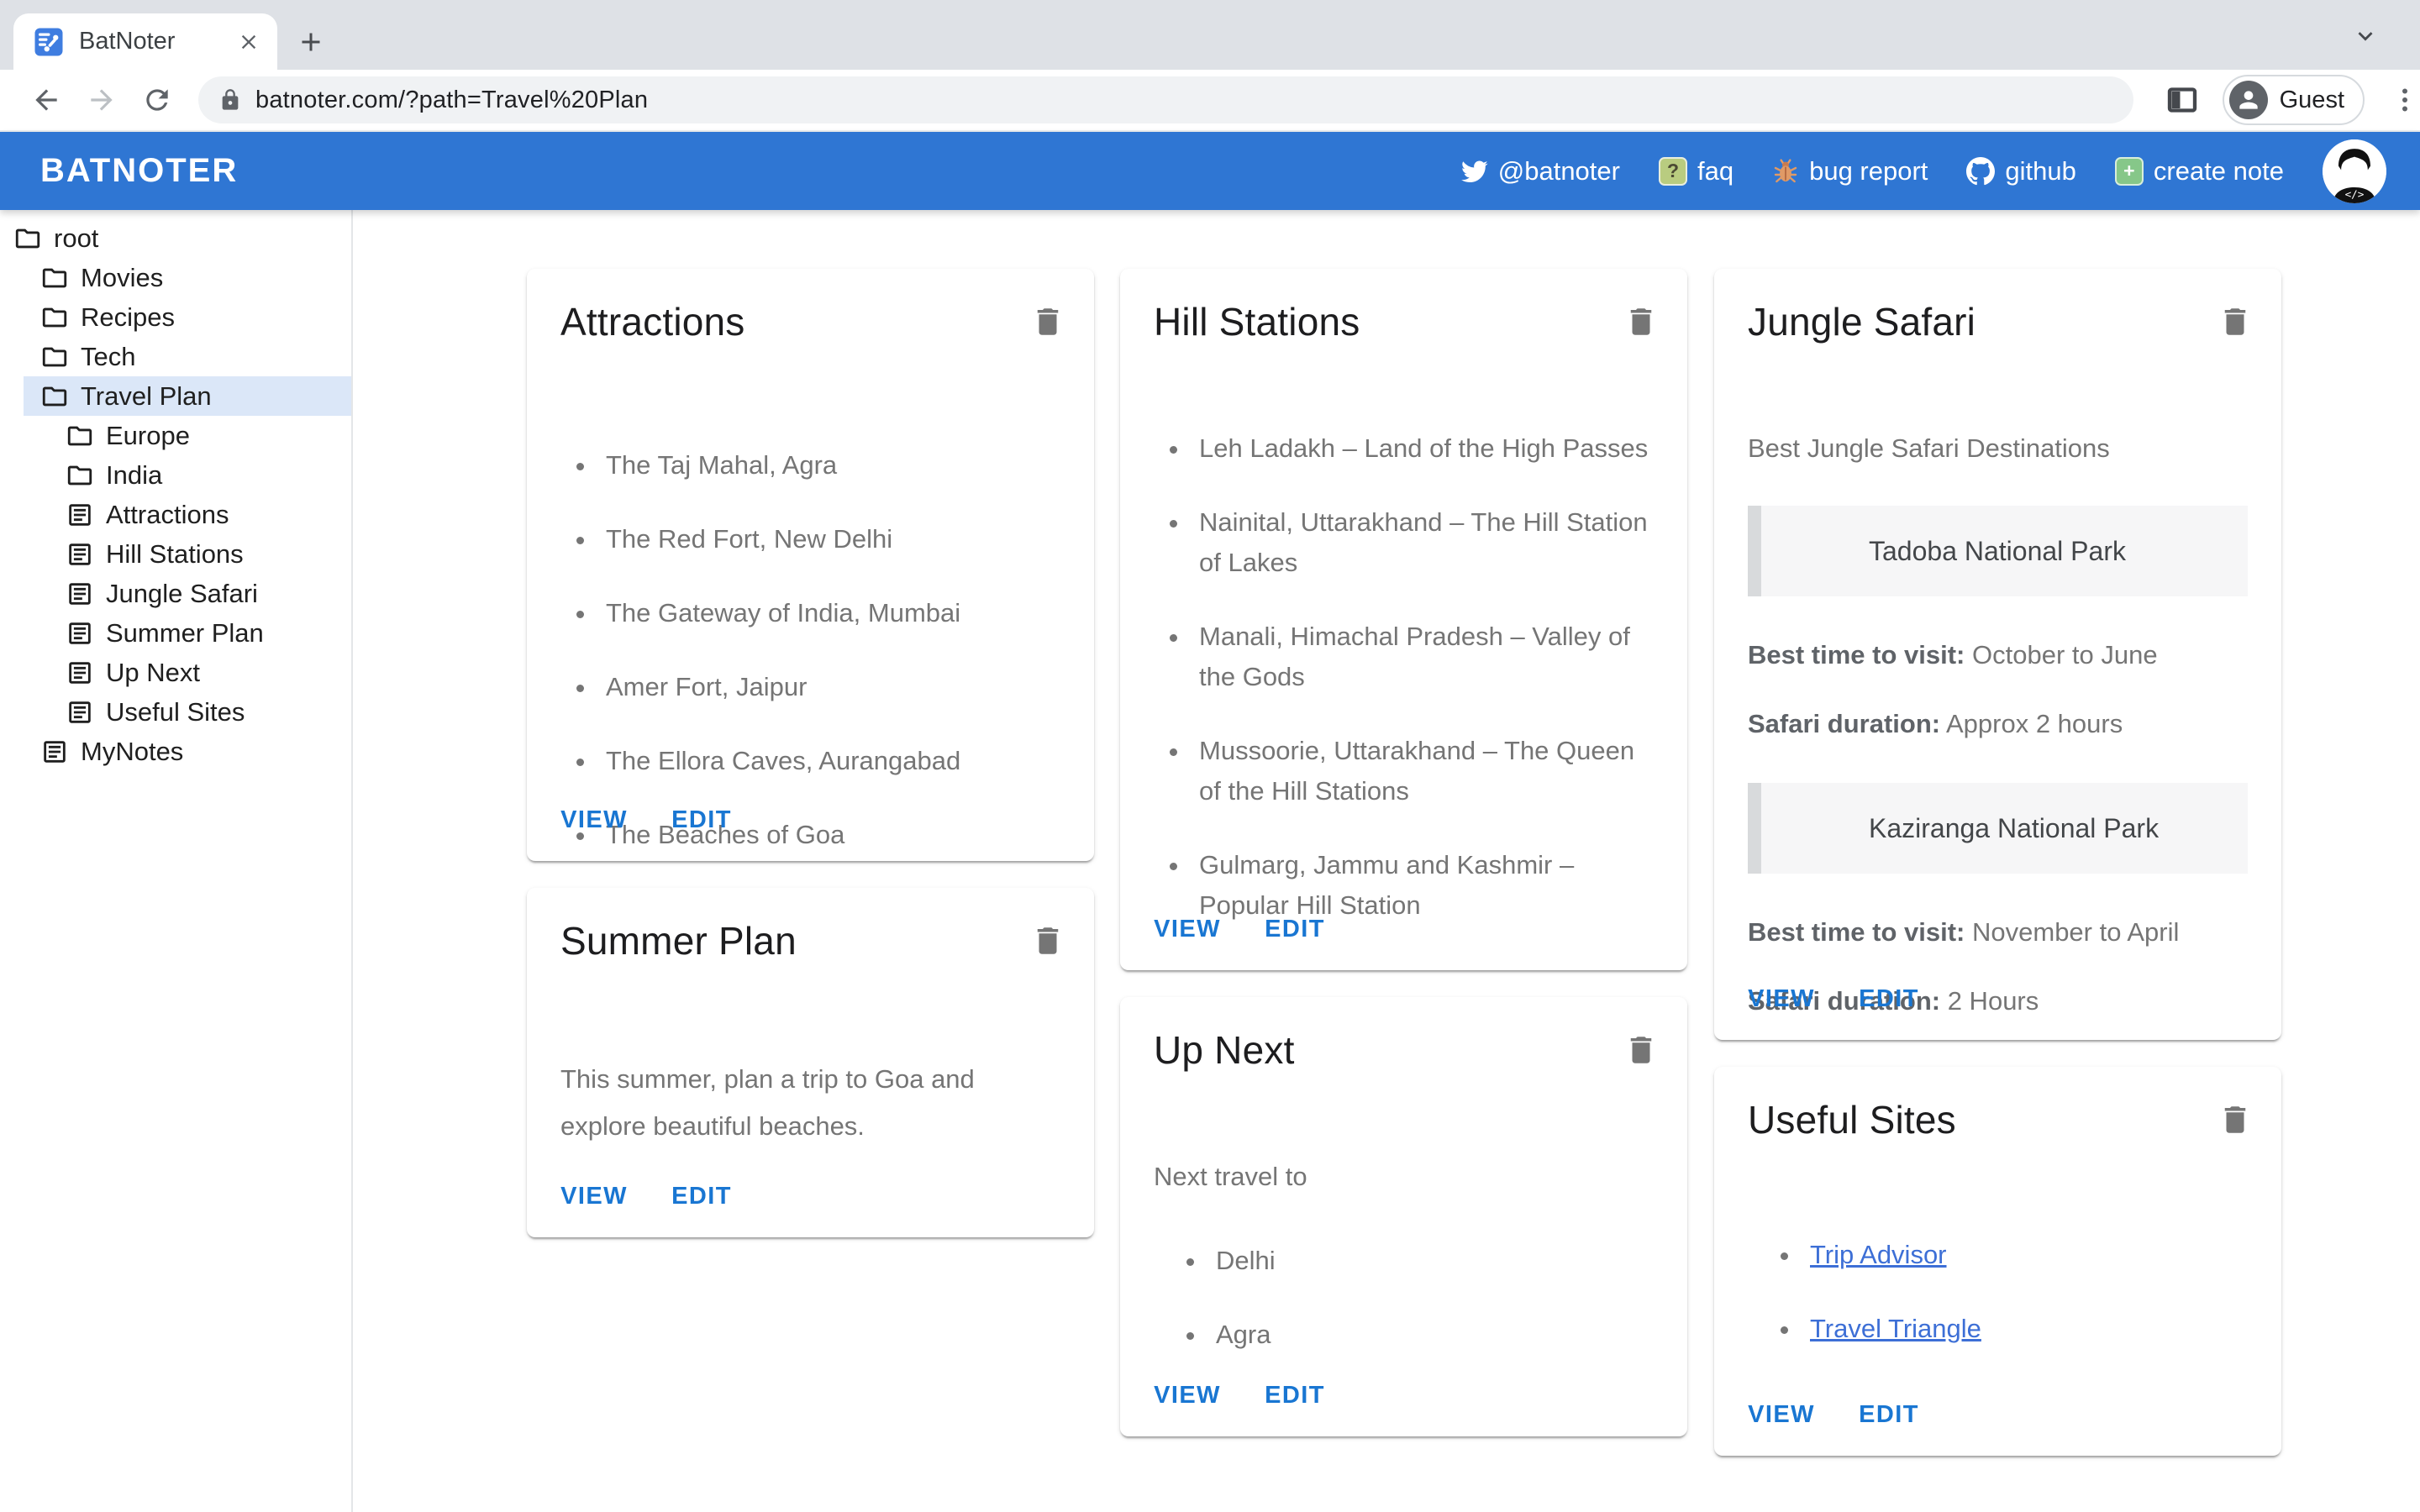  Describe the element at coordinates (2021, 171) in the screenshot. I see `github-link: github` at that location.